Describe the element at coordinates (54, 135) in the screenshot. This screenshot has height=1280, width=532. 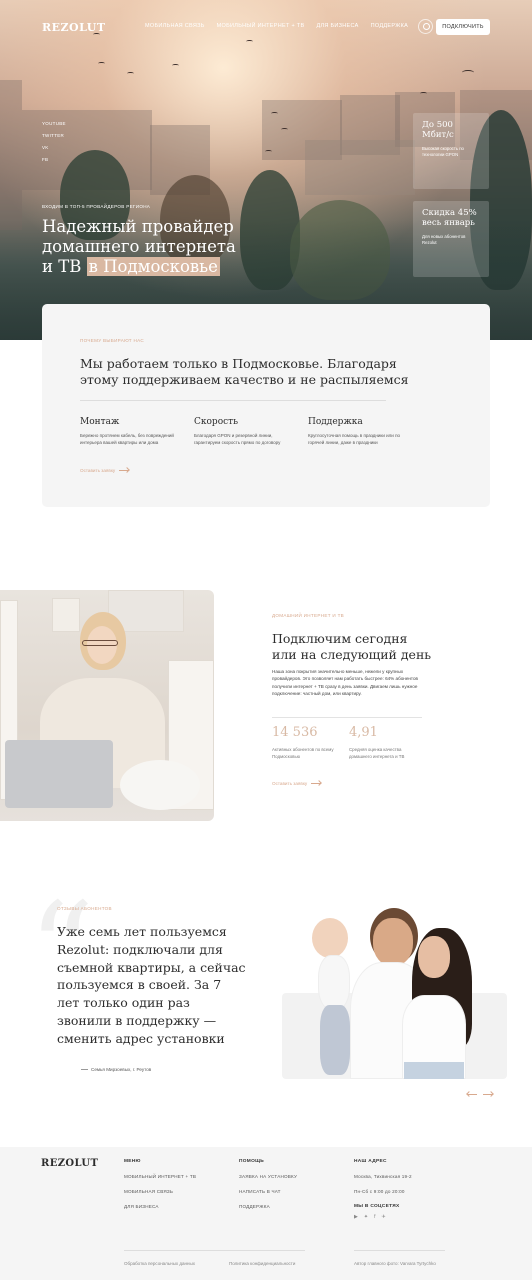
I see `social-link-twitter: TWITTER` at that location.